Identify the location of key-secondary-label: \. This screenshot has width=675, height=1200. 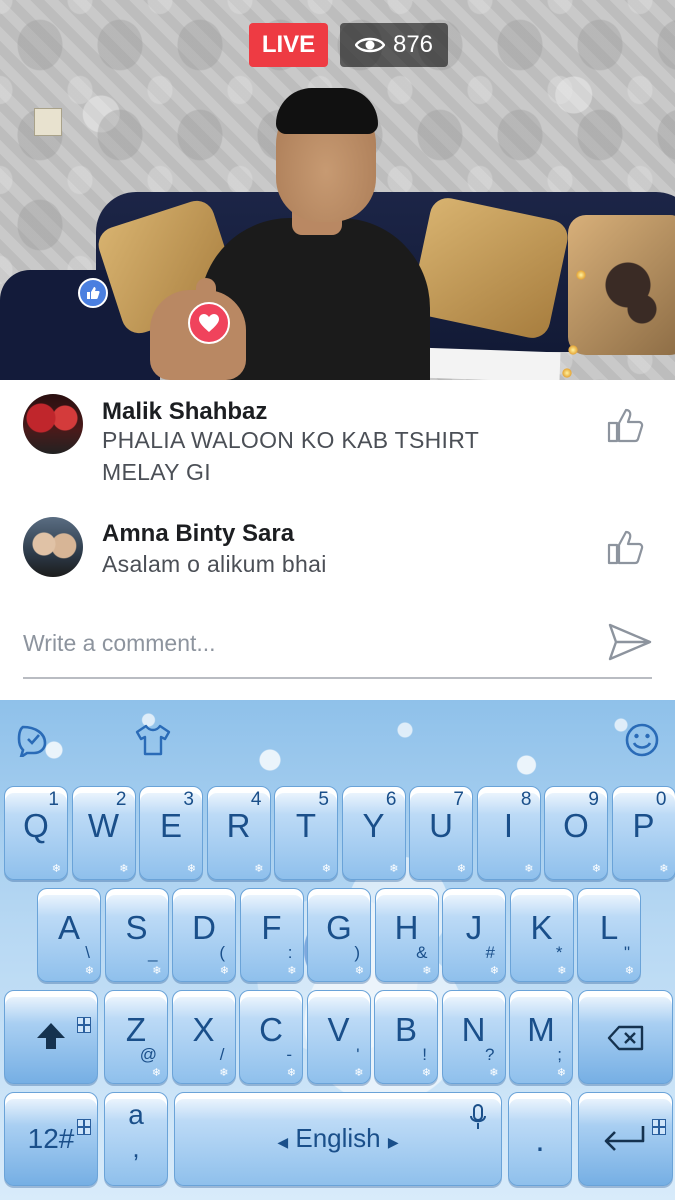
(87, 952).